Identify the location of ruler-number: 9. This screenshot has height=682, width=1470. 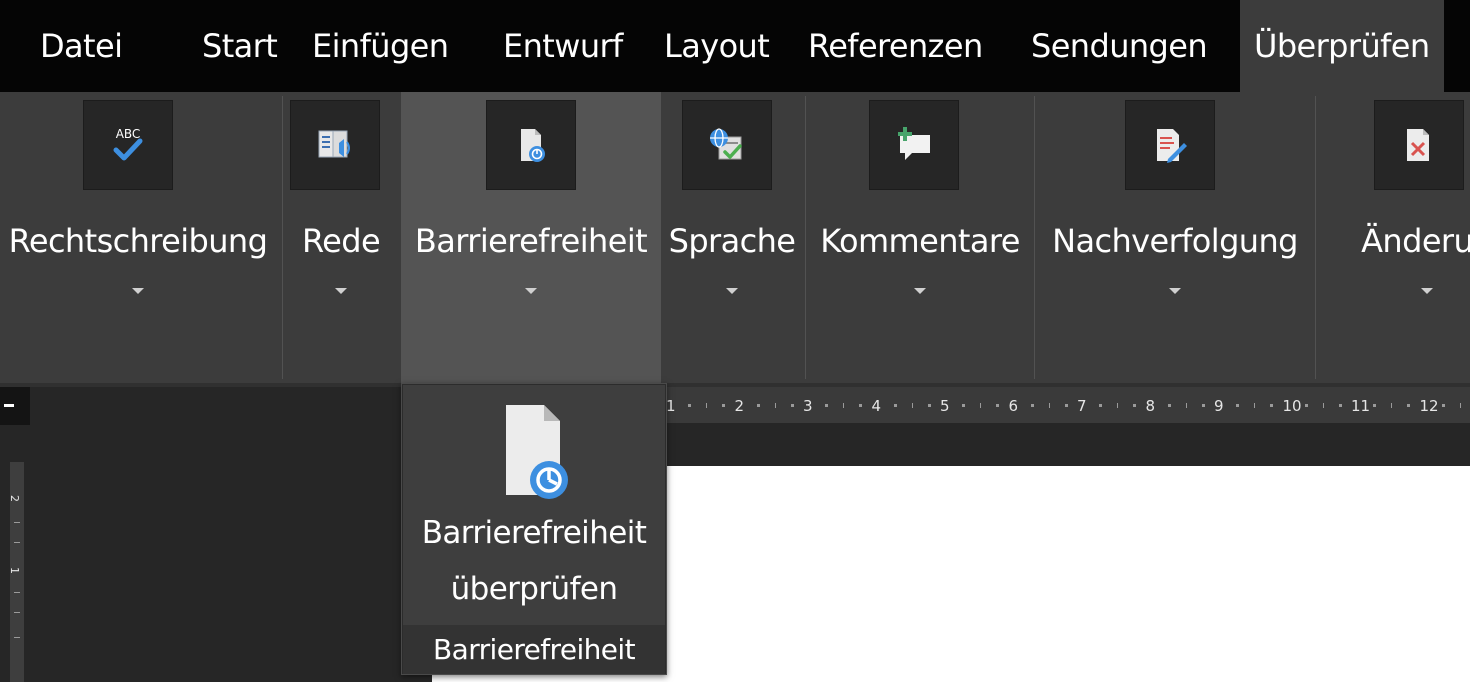
(1219, 406).